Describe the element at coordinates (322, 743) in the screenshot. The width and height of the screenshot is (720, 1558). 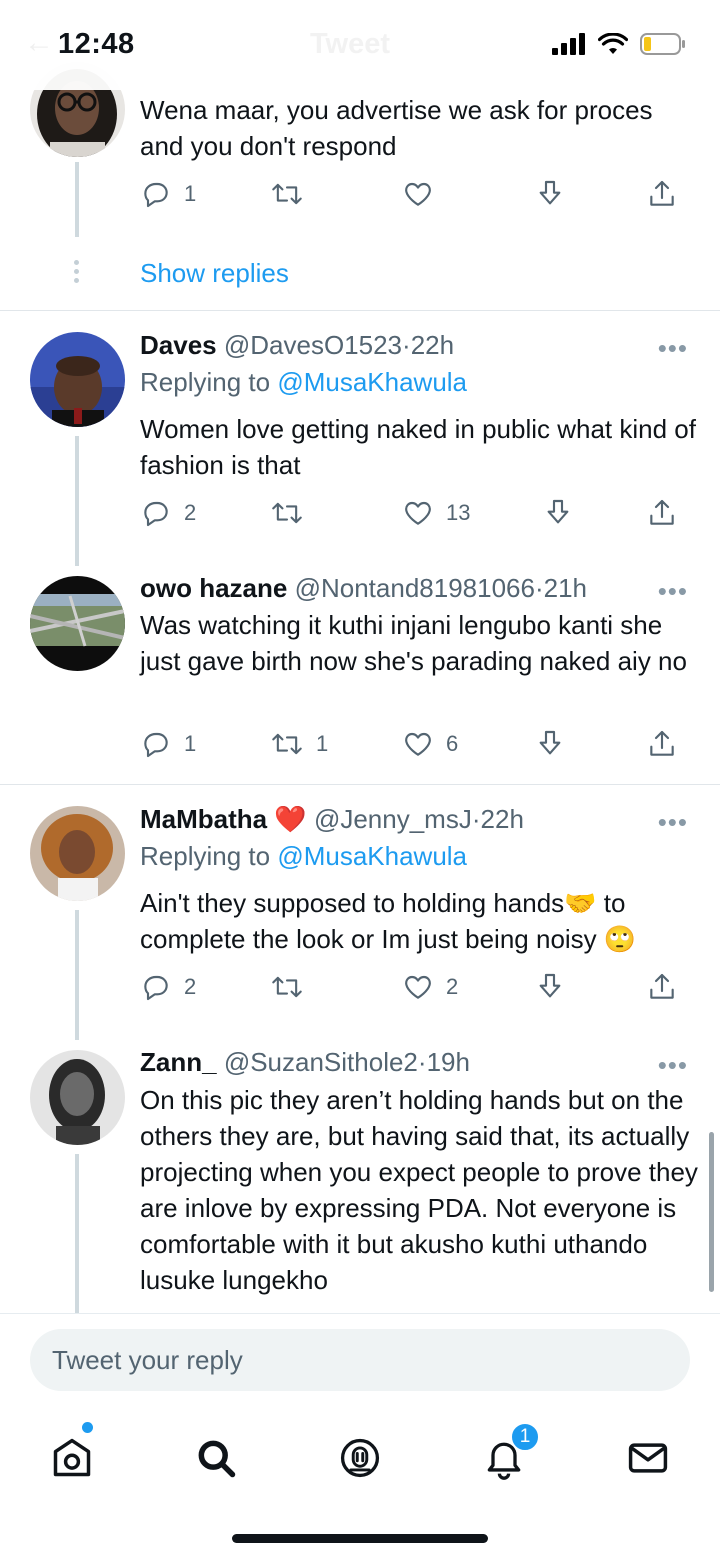
I see `retweet-count: 1` at that location.